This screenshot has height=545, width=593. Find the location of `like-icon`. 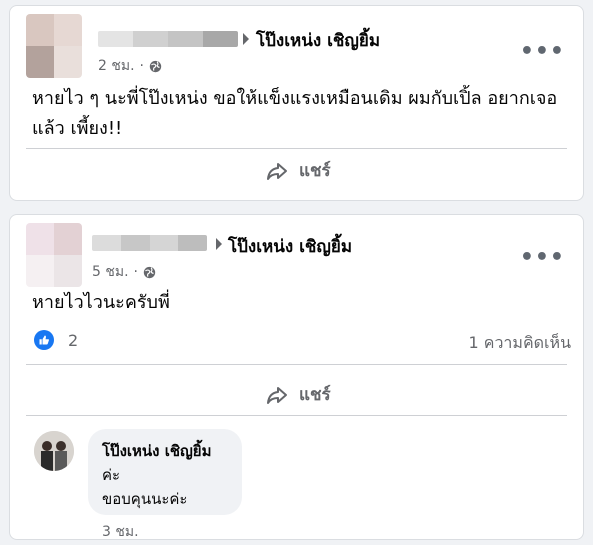

like-icon is located at coordinates (44, 340).